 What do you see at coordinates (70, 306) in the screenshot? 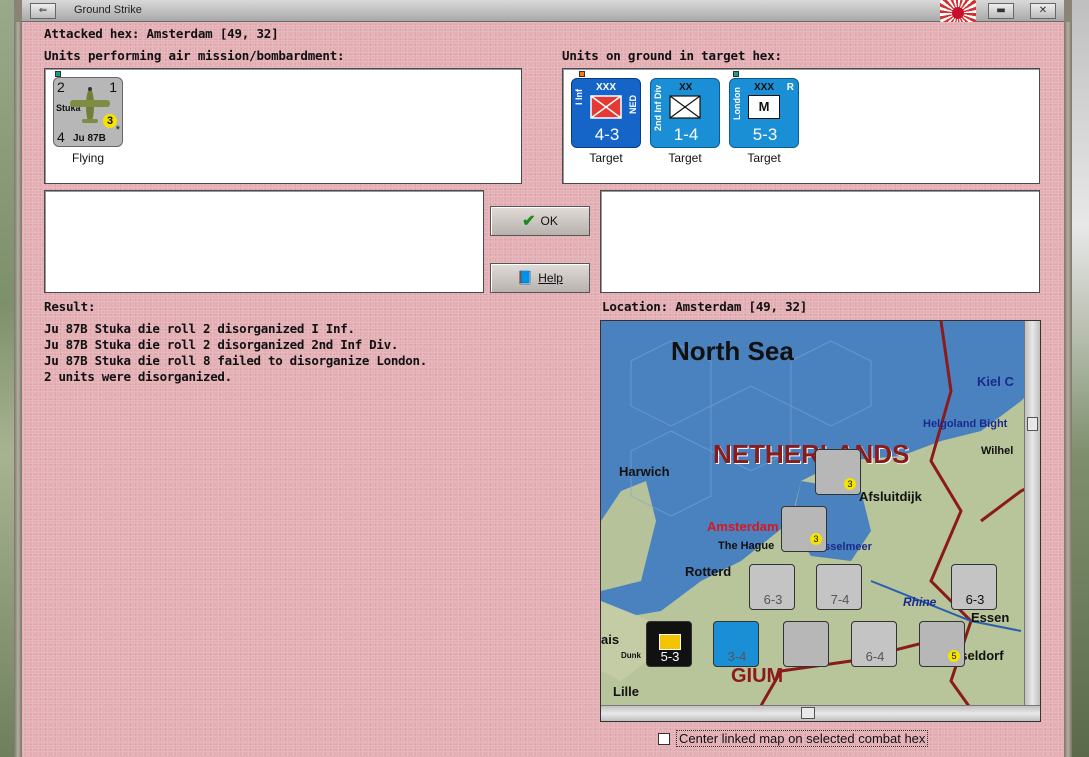
I see `result-label: Result:` at bounding box center [70, 306].